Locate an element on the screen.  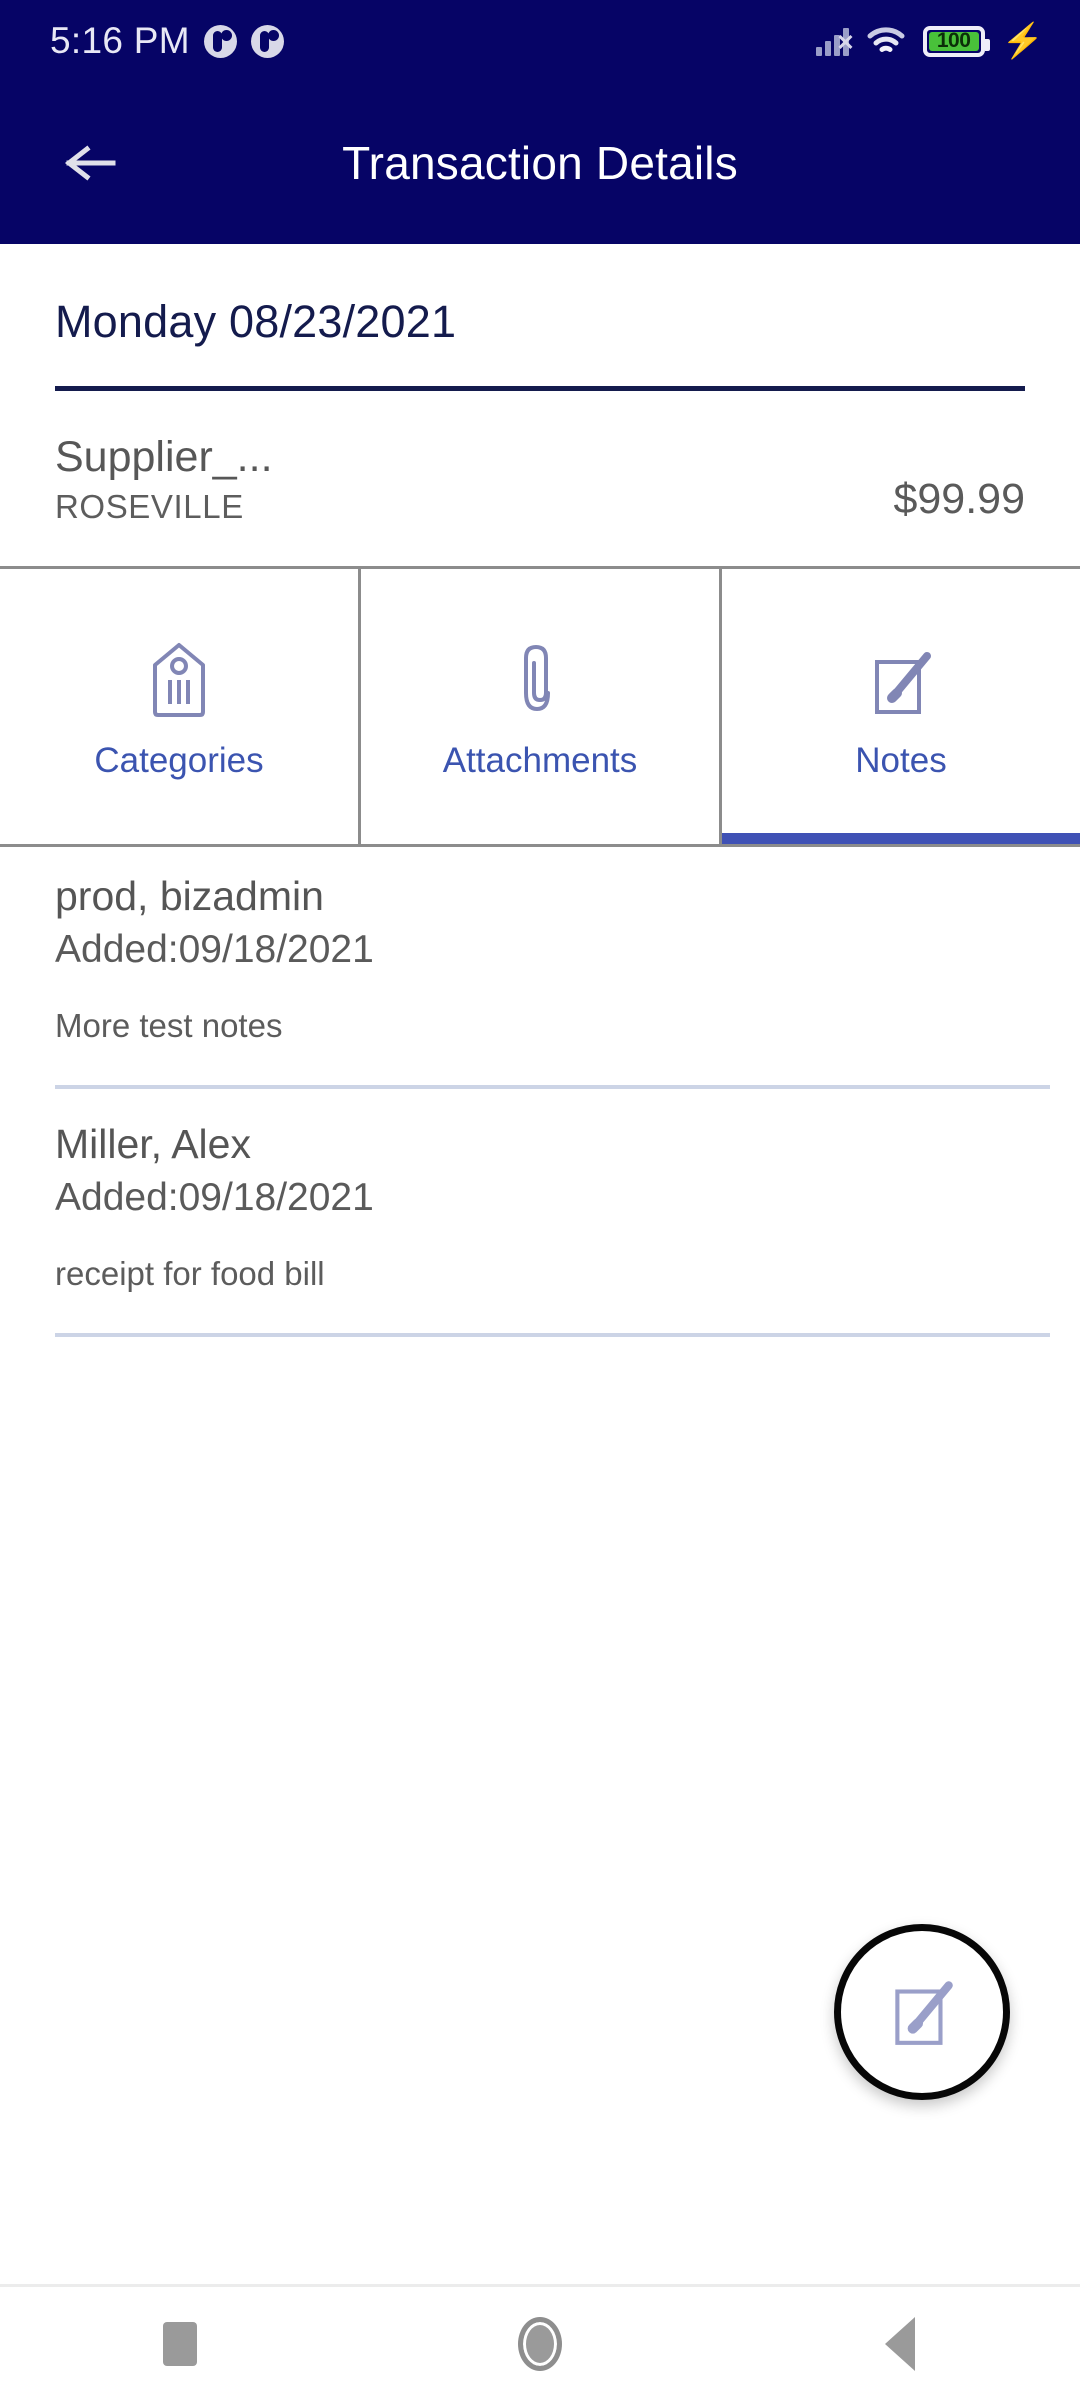
tab-categories: Categories is located at coordinates (179, 706).